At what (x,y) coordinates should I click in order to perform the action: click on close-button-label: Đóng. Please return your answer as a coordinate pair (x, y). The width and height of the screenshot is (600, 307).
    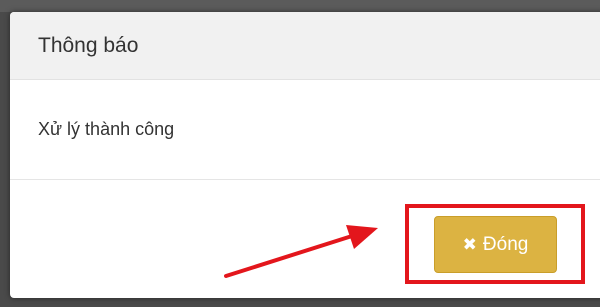
    Looking at the image, I should click on (505, 244).